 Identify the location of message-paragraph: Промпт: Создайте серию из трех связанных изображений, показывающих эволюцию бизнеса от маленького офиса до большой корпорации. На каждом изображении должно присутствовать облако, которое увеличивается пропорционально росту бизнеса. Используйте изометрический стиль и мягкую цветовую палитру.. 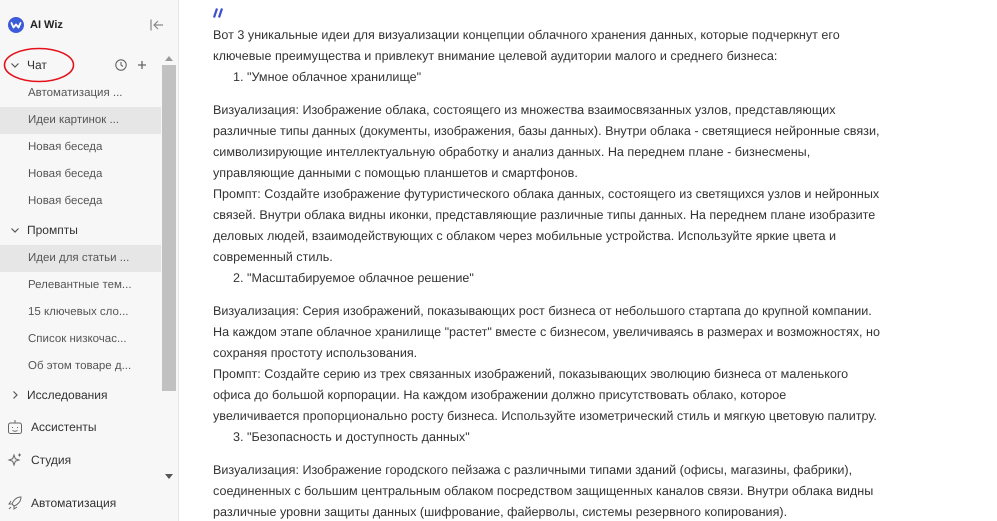
(545, 395).